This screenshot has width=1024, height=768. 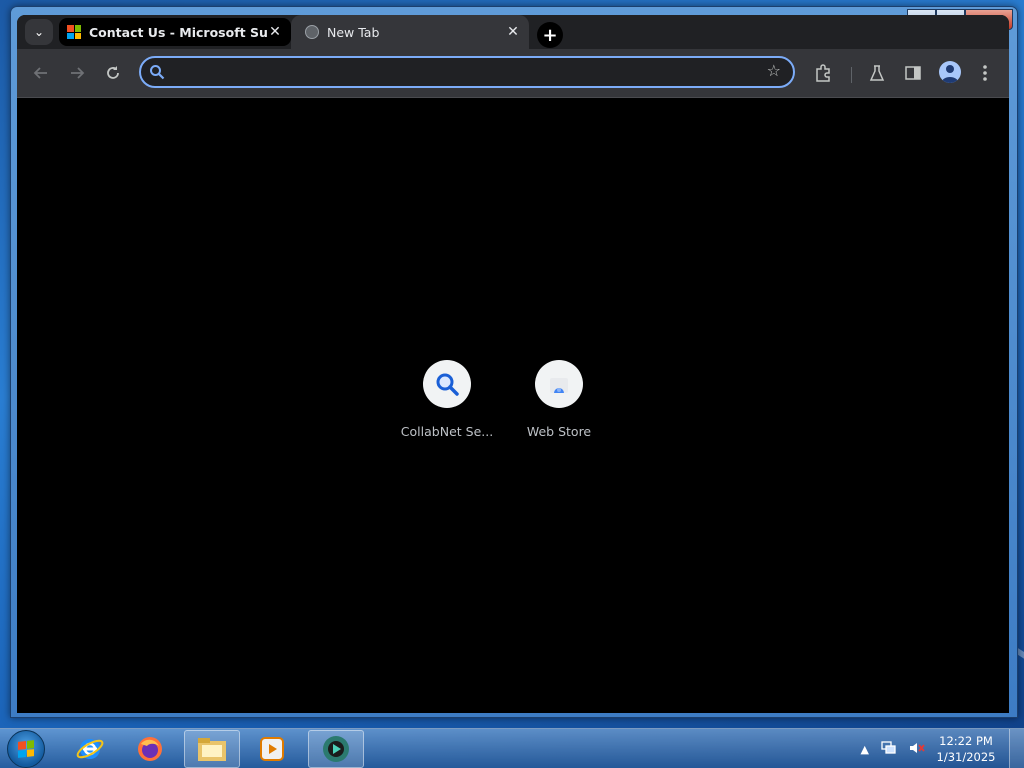 I want to click on firefox-icon, so click(x=150, y=749).